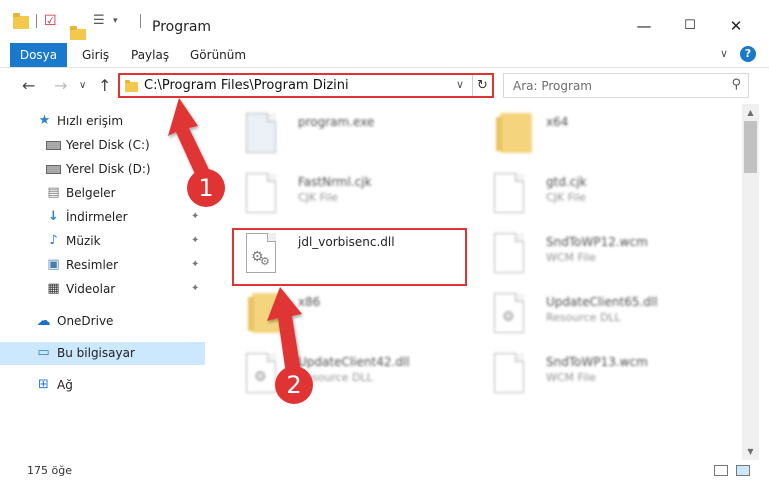 Image resolution: width=769 pixels, height=494 pixels. I want to click on file-name: x86, so click(309, 302).